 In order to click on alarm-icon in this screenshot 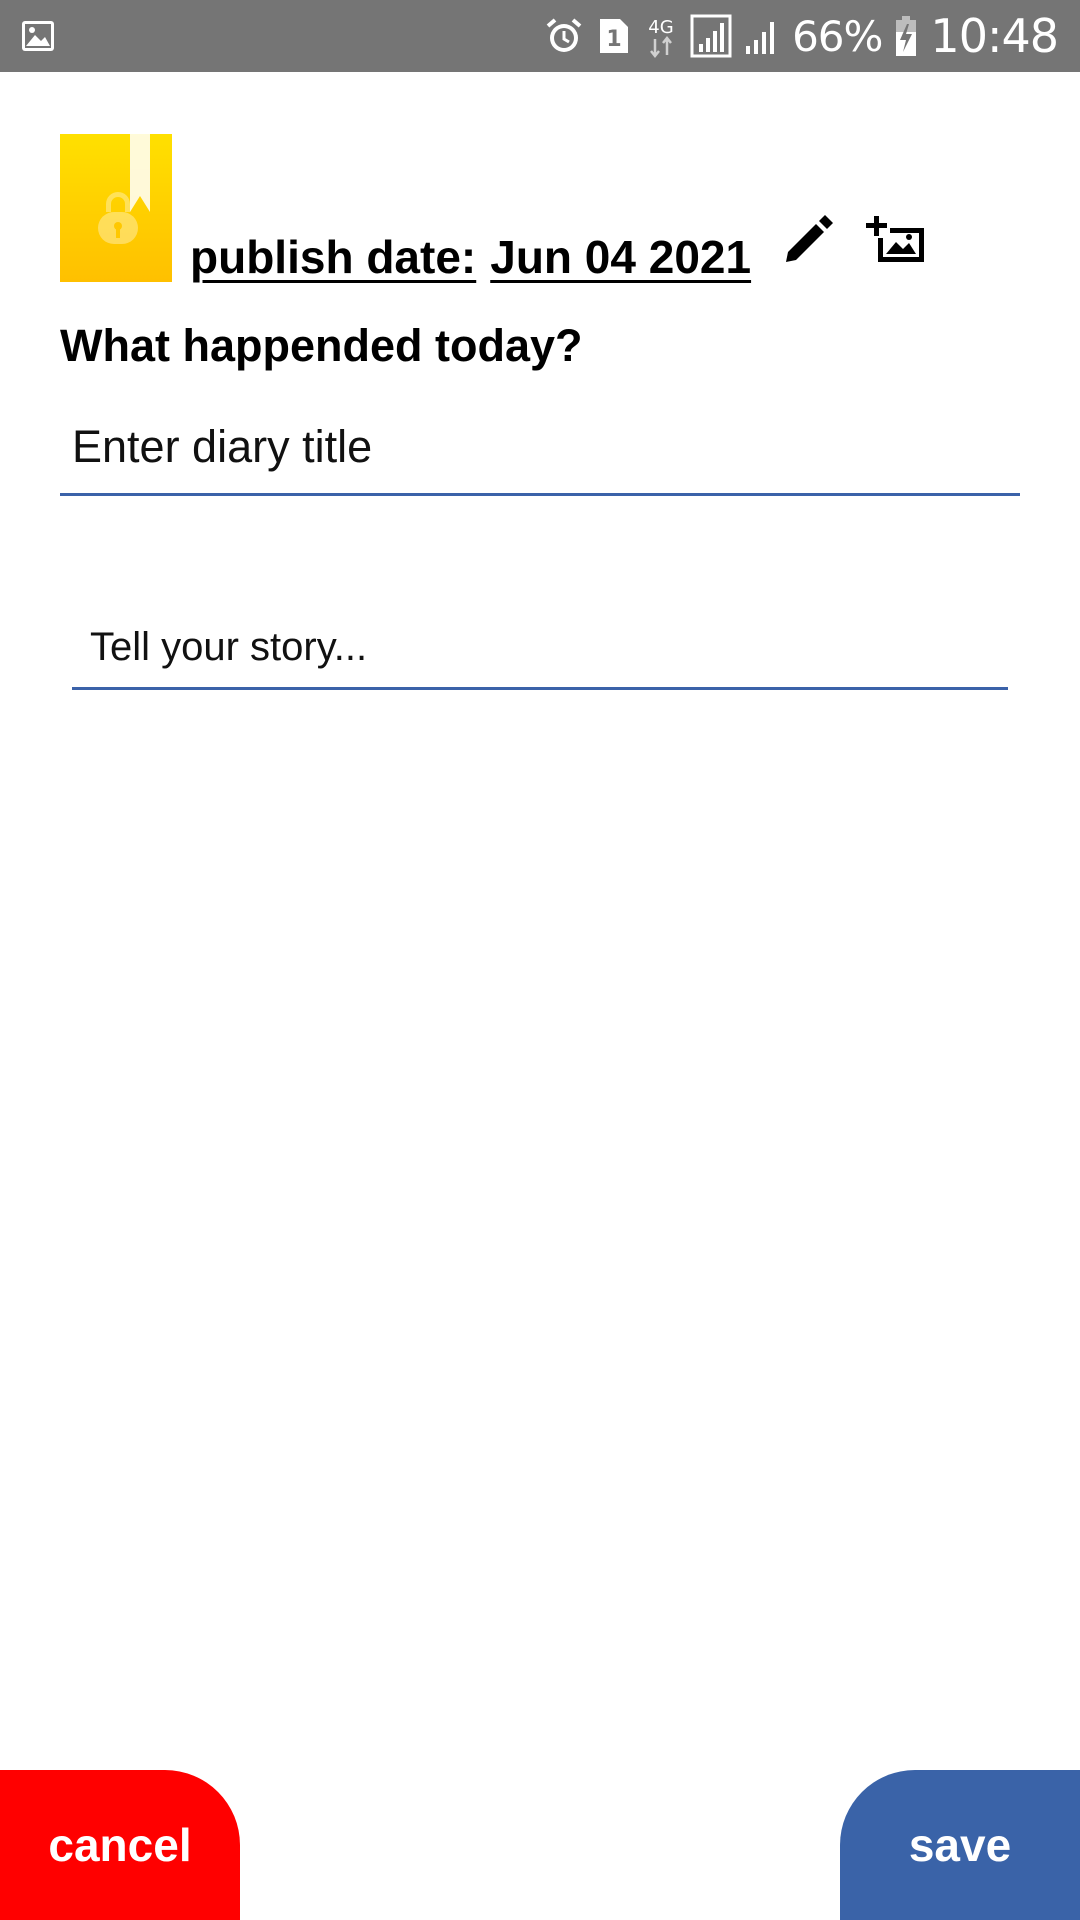, I will do `click(564, 35)`.